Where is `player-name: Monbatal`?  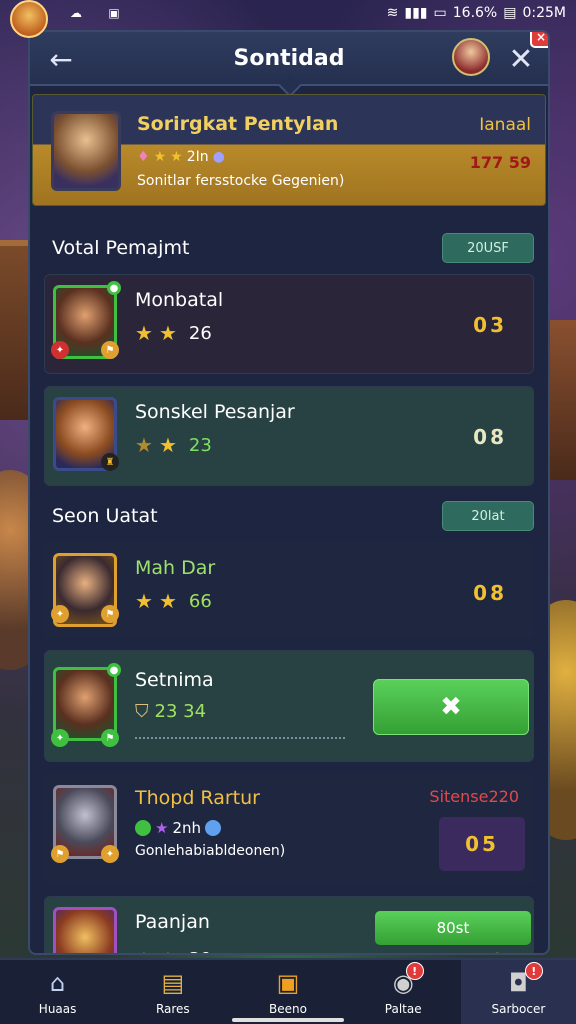 player-name: Monbatal is located at coordinates (179, 300).